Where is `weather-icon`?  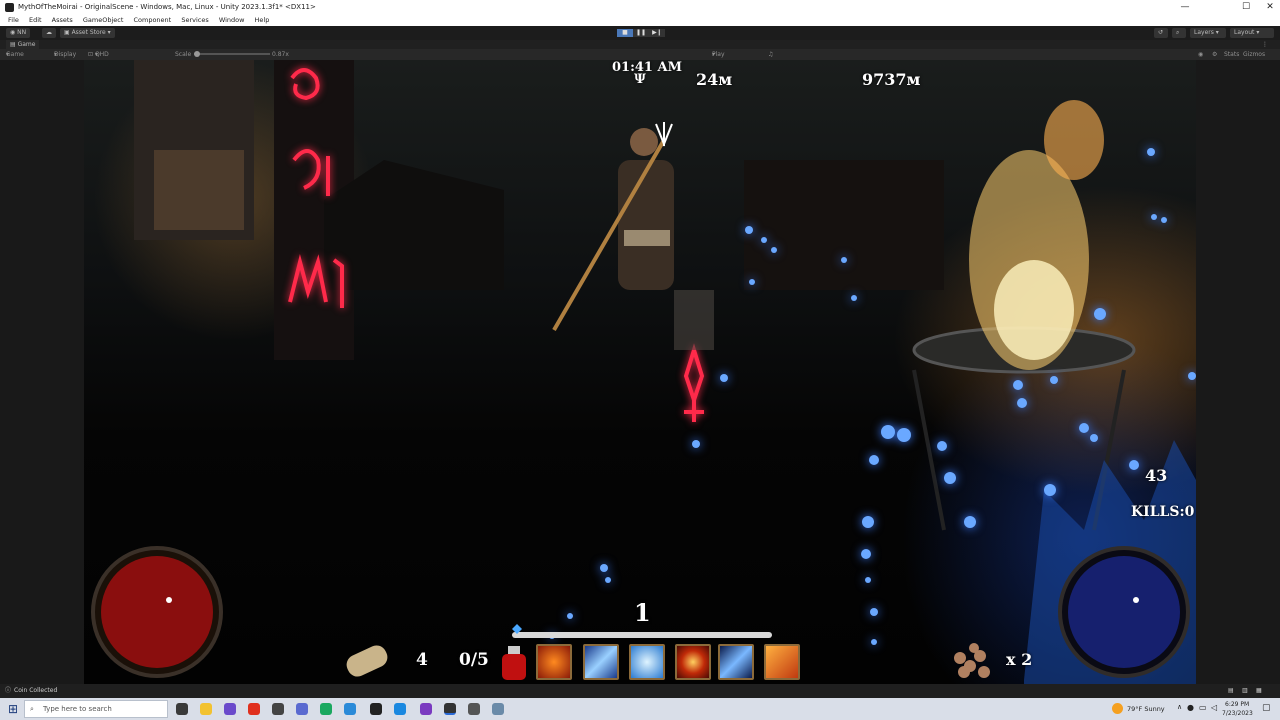
weather-icon is located at coordinates (1117, 708).